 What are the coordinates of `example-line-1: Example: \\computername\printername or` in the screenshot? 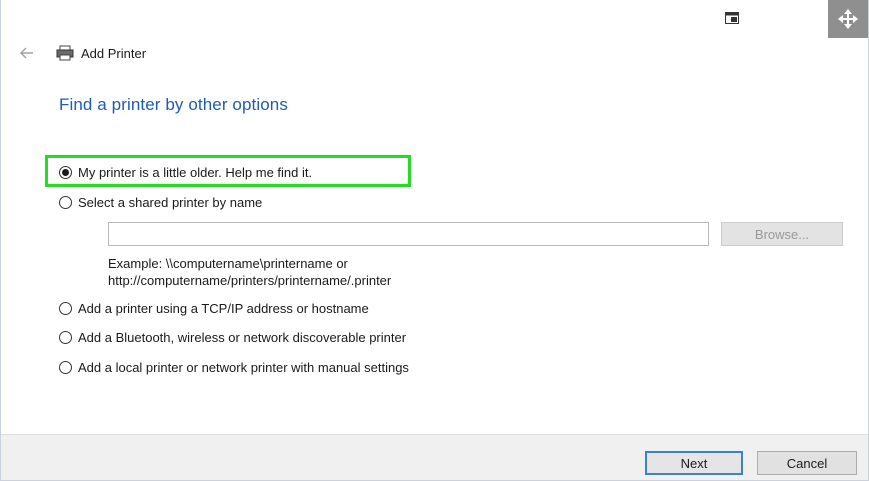 It's located at (228, 263).